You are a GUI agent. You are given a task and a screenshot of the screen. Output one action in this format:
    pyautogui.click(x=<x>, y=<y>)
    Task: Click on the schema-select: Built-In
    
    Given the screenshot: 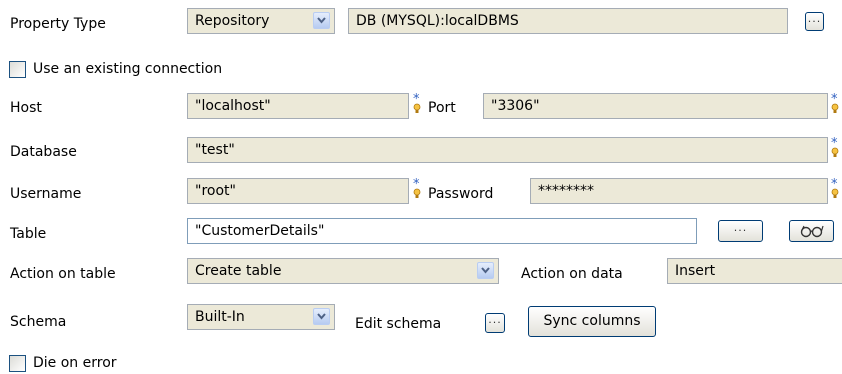 What is the action you would take?
    pyautogui.click(x=261, y=317)
    